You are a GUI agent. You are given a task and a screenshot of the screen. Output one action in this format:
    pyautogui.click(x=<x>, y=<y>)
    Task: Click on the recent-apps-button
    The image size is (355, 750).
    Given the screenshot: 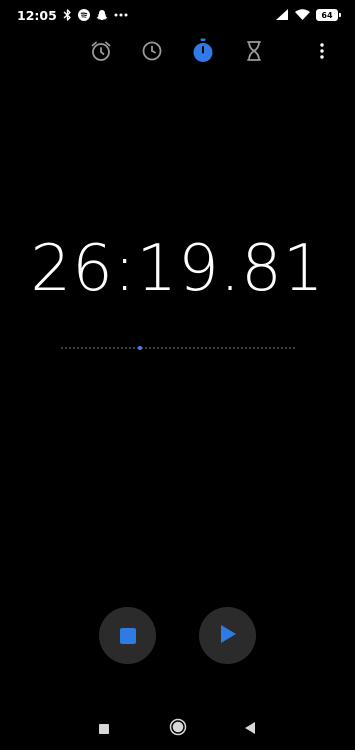 What is the action you would take?
    pyautogui.click(x=104, y=729)
    